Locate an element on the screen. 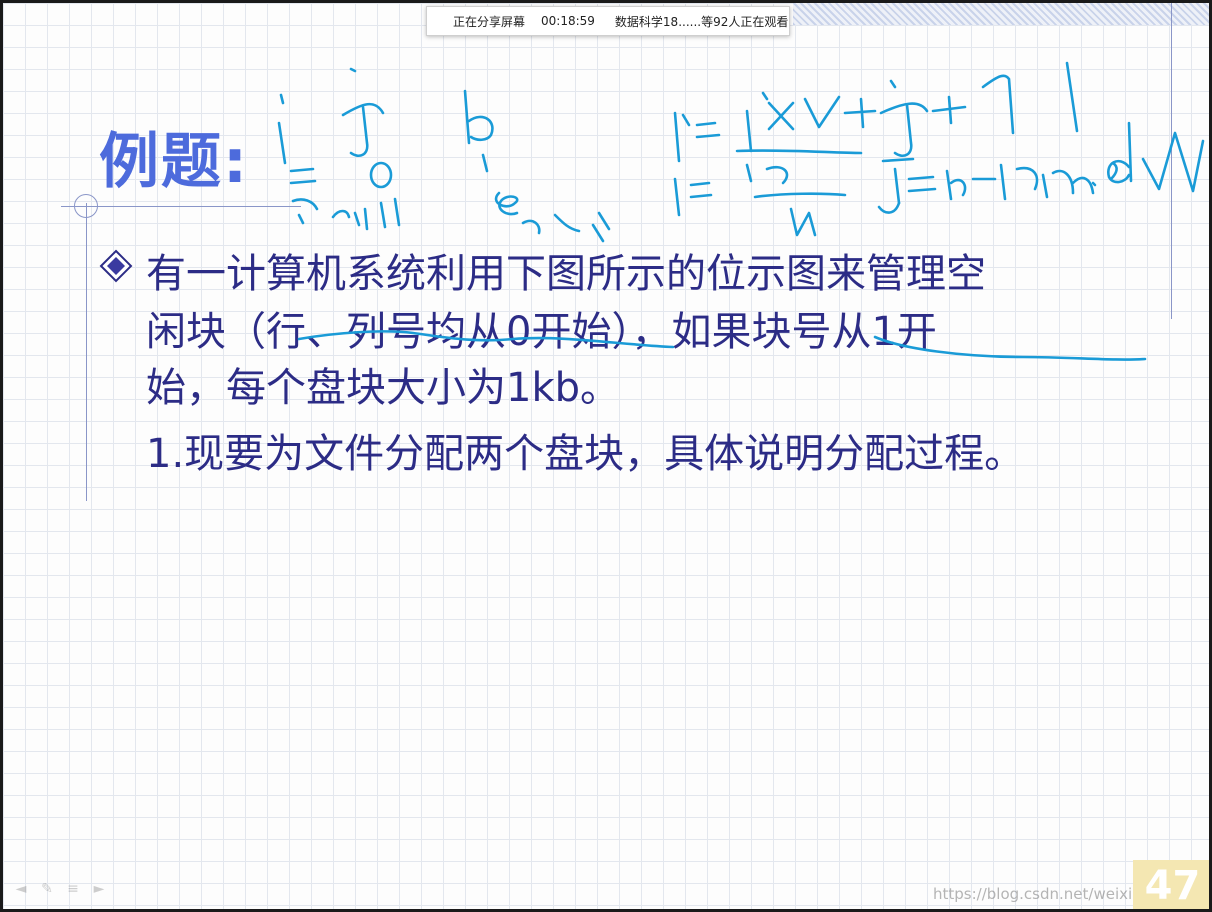 The width and height of the screenshot is (1212, 912). content-line-1: 有一计算机系统利用下图所示的位示图来管理空 is located at coordinates (566, 274).